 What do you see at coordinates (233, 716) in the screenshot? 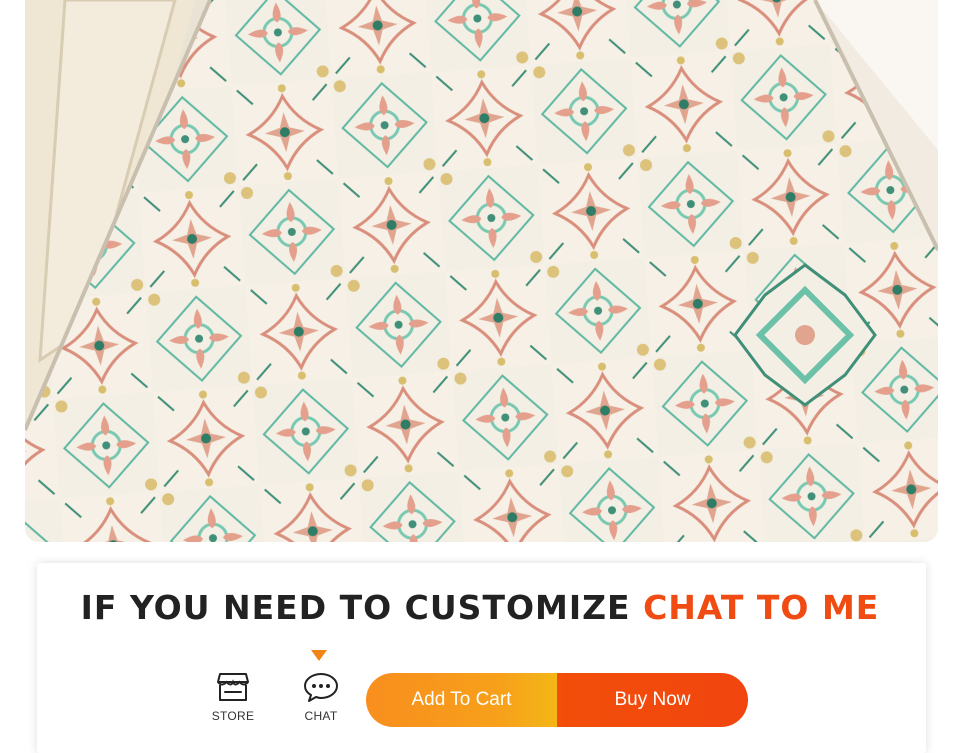
I see `store-label: STORE` at bounding box center [233, 716].